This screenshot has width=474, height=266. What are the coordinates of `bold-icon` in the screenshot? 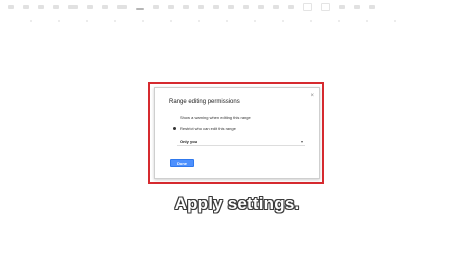 It's located at (156, 7).